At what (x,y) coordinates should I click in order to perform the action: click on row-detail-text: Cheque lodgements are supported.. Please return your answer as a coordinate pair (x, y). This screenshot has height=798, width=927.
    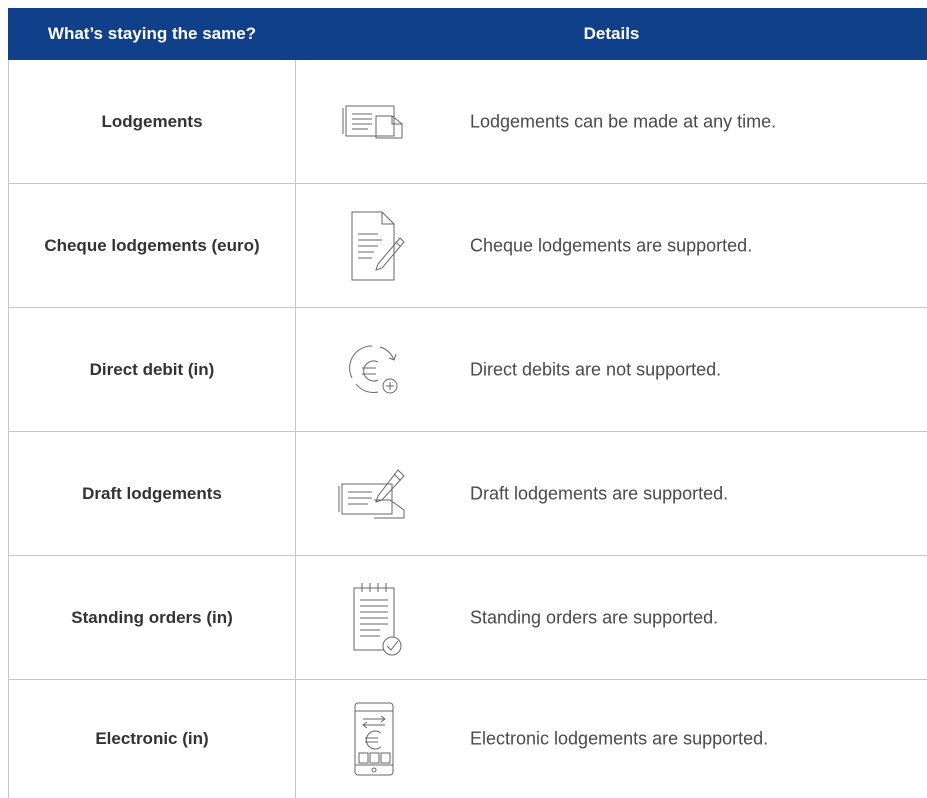
    Looking at the image, I should click on (611, 245).